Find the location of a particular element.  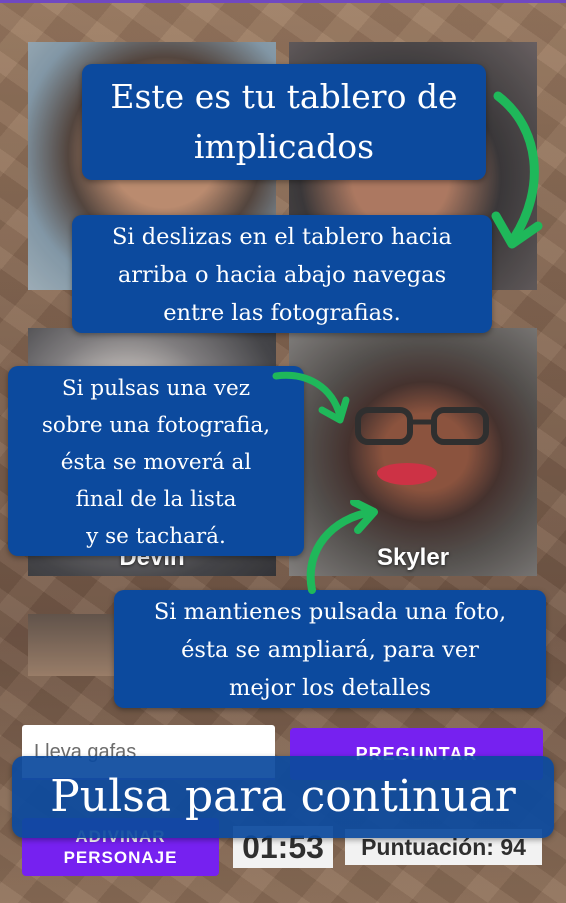

tip-text: y se tachará. is located at coordinates (156, 536).